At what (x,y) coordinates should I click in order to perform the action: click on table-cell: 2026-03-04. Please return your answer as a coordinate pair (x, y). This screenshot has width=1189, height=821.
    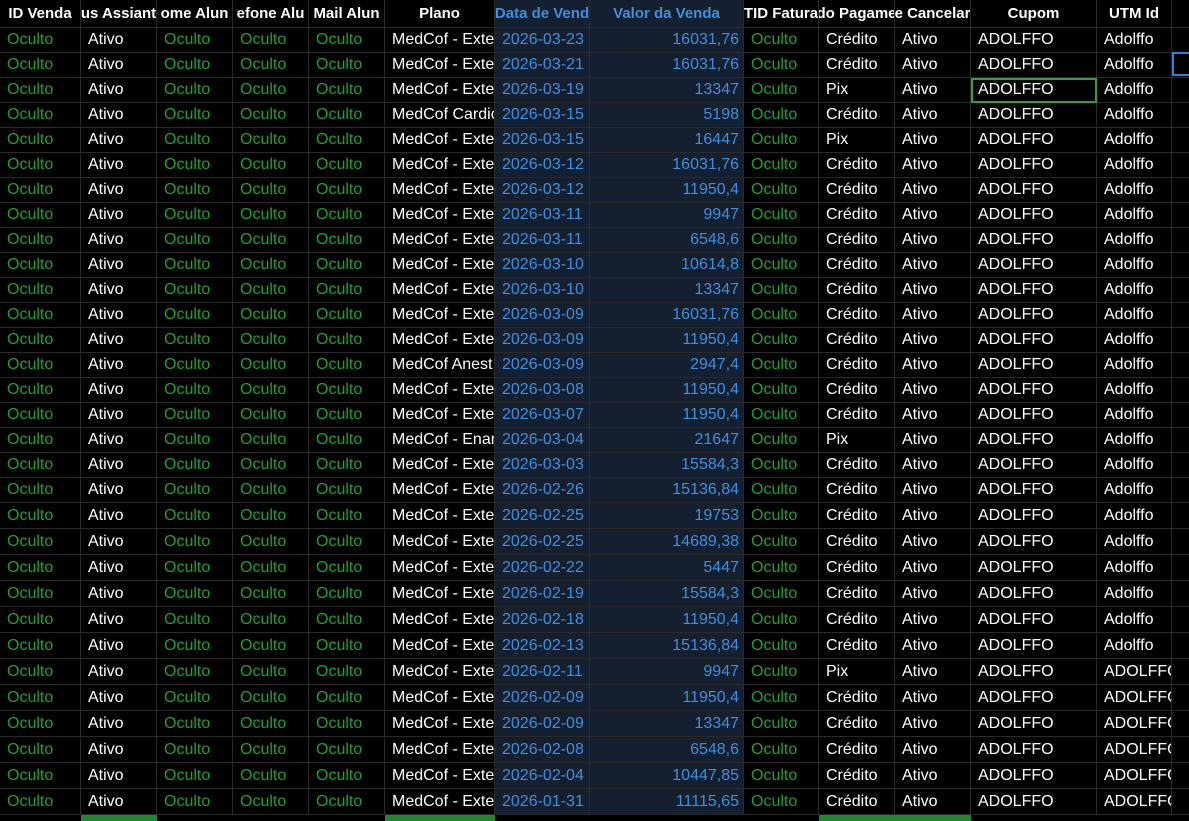
    Looking at the image, I should click on (542, 440).